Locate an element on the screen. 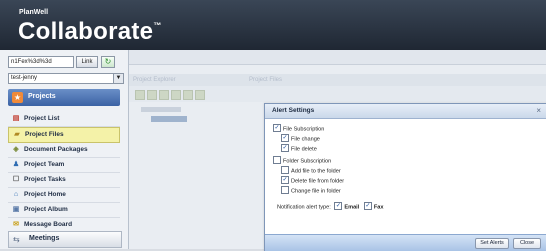 The height and width of the screenshot is (251, 546). meetings-icon: ⇆ is located at coordinates (16, 239).